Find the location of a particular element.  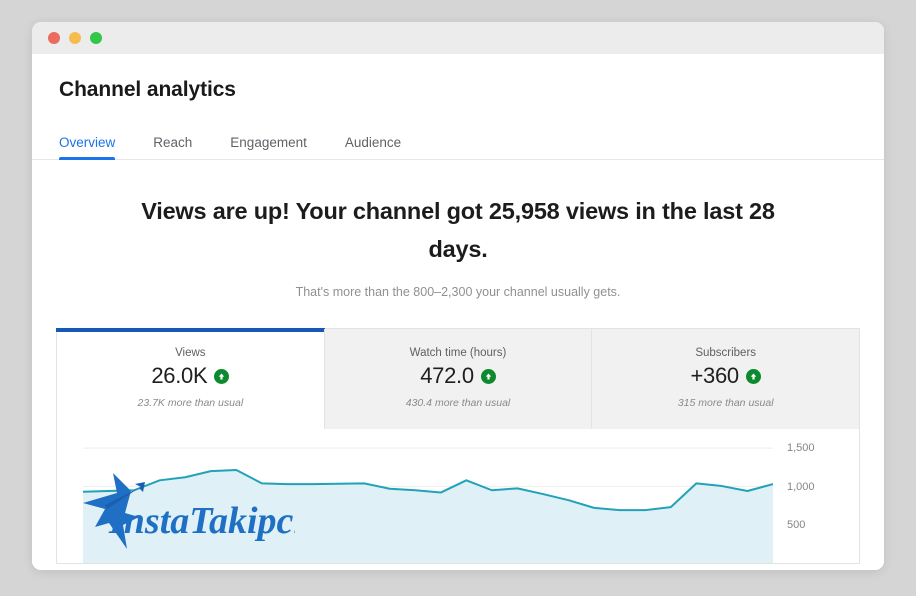

page-title: Channel analytics is located at coordinates (147, 89).